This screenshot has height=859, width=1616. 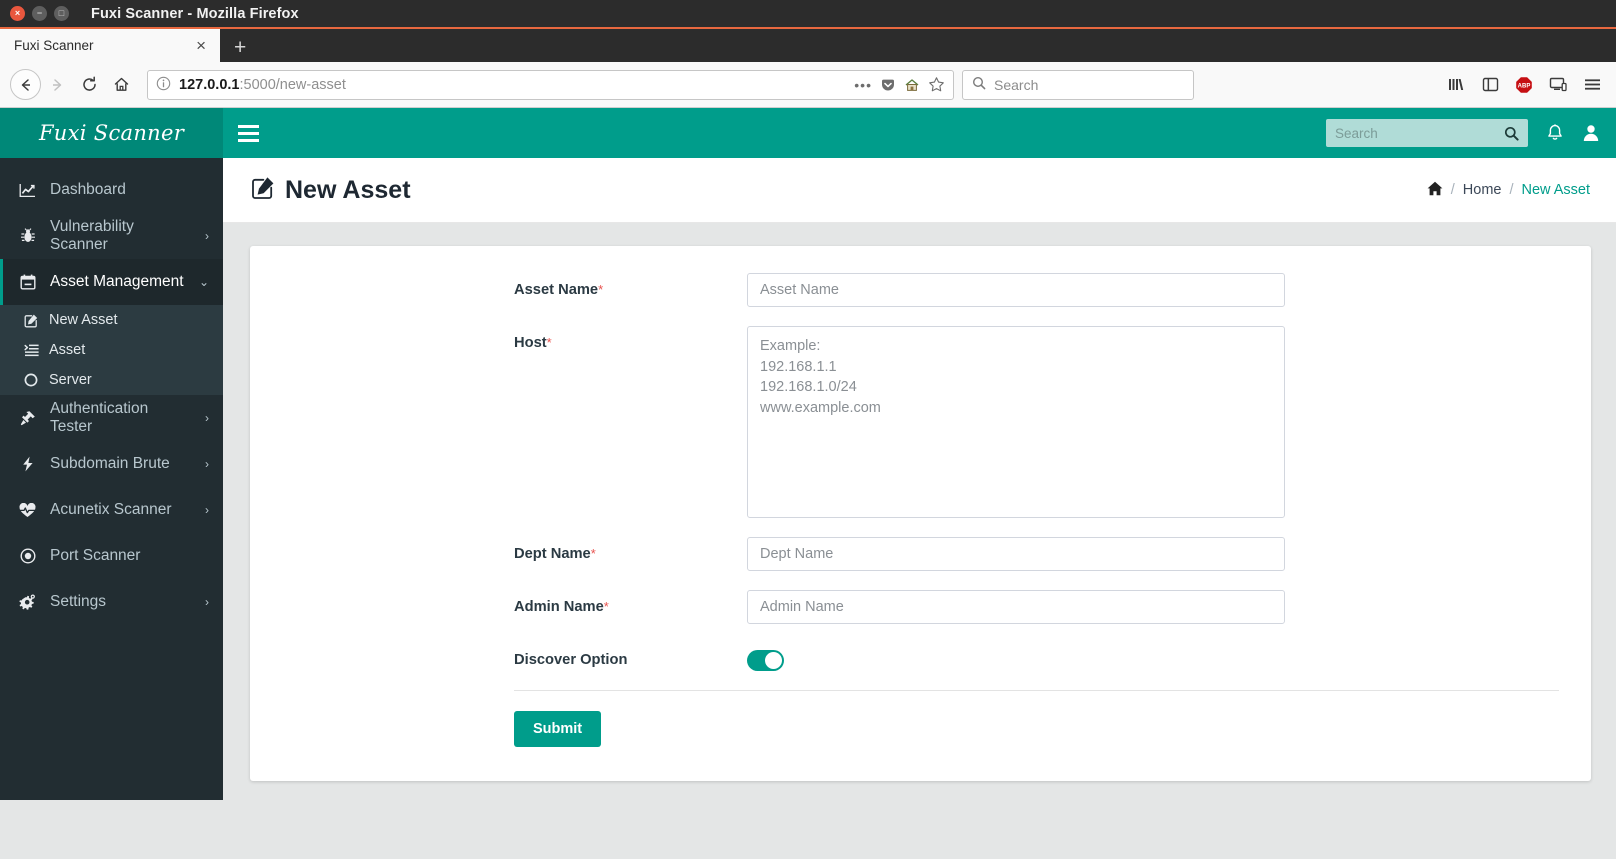 I want to click on sidebar-item-vulnerability-scanner: Vulnerability Scanner ›, so click(x=111, y=236).